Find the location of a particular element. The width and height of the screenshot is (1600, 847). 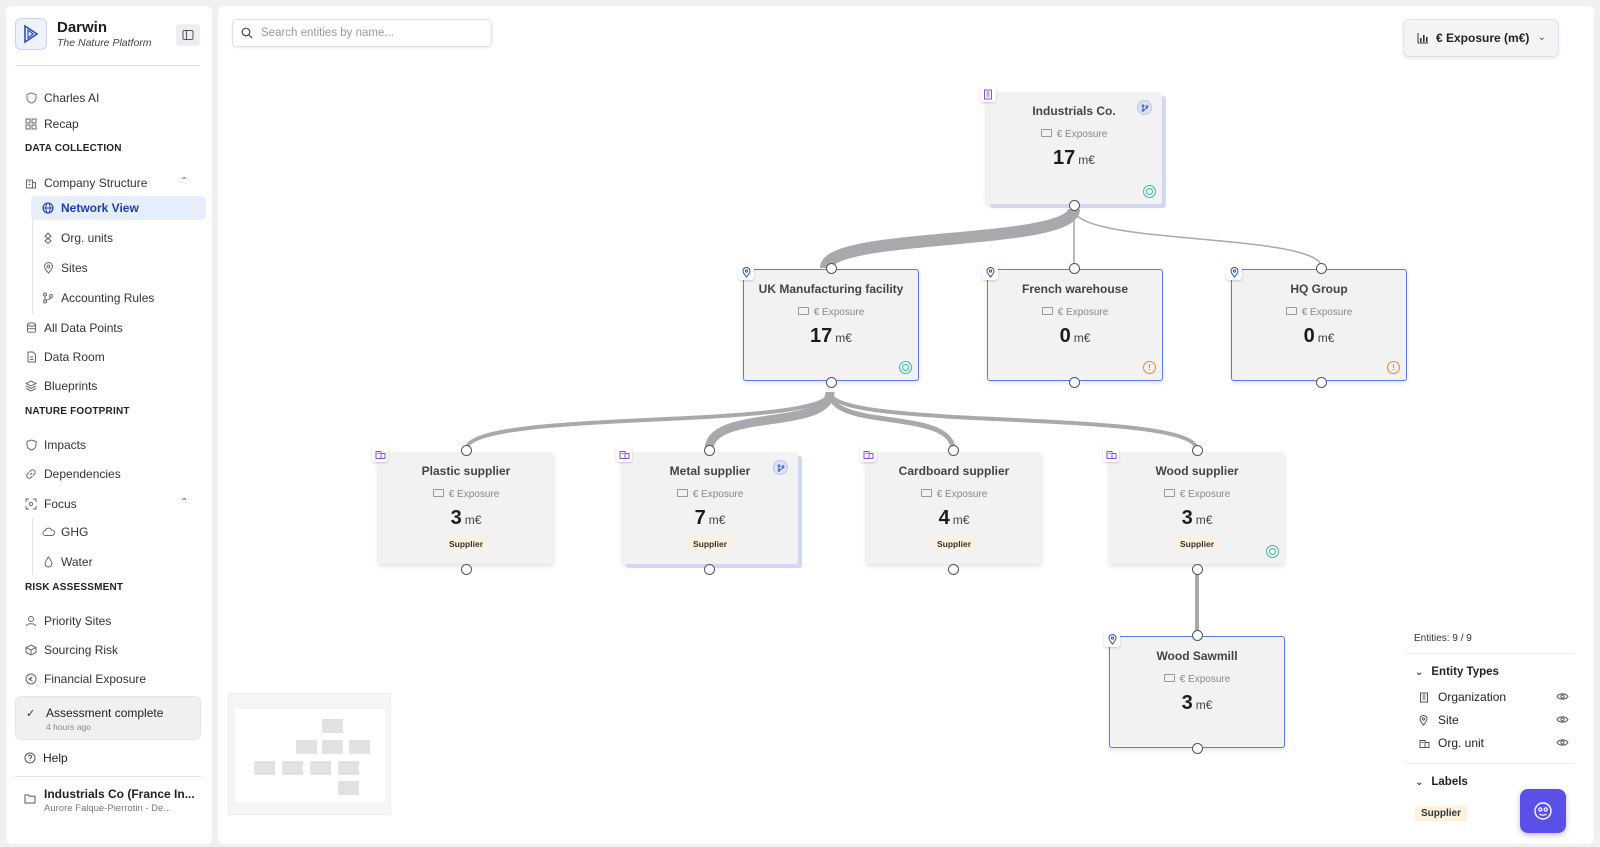

node-wood-sawmill: Wood Sawmill € Exposure 3 m€ is located at coordinates (1194, 689).